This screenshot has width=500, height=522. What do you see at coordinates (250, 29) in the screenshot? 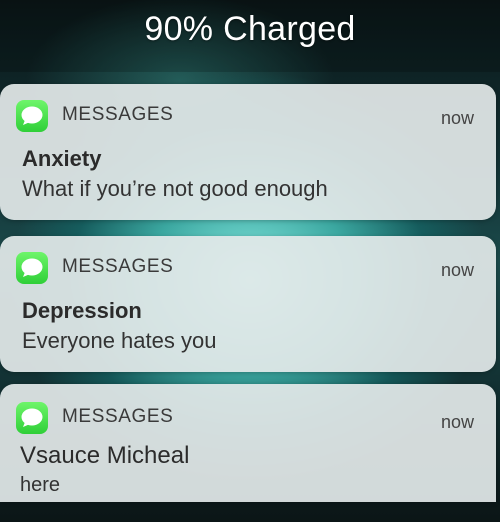
I see `charge-status: 90% Charged` at bounding box center [250, 29].